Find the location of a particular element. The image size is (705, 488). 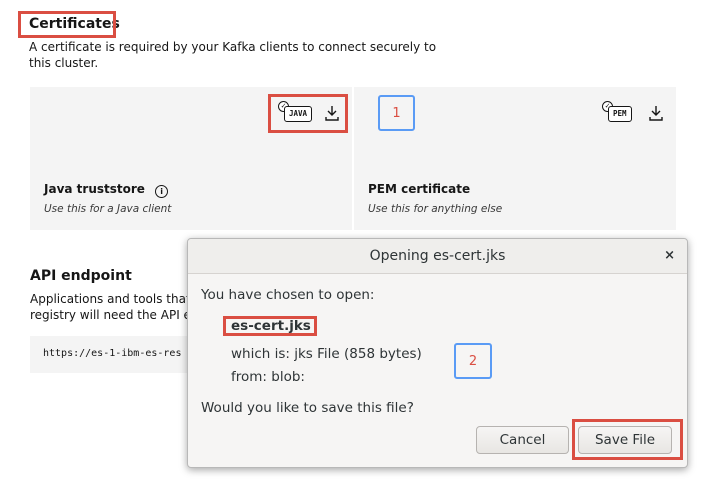

java-truststore-subtitle: Use this for a Java client is located at coordinates (108, 209).